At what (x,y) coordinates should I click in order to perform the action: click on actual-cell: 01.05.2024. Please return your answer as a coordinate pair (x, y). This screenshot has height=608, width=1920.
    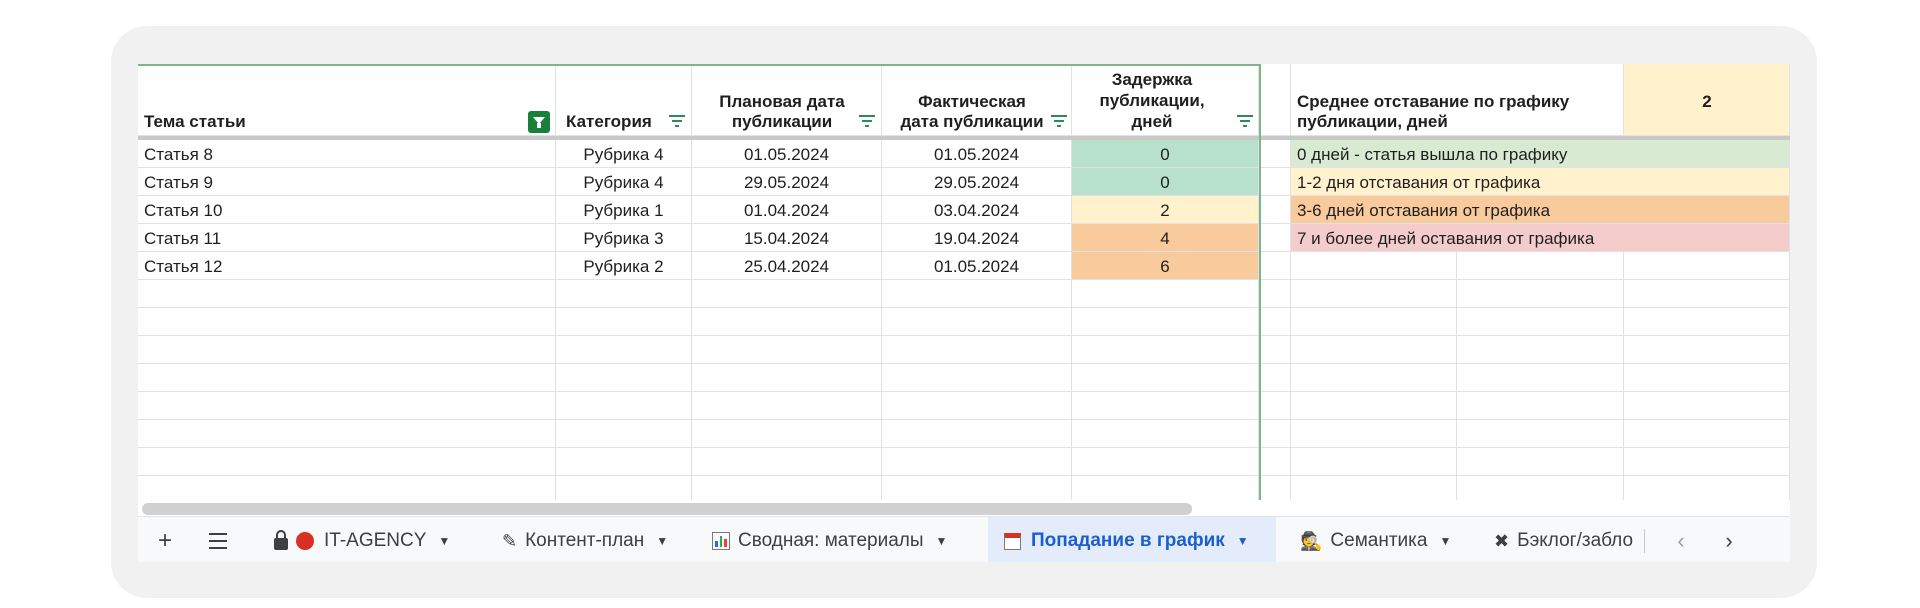
    Looking at the image, I should click on (977, 266).